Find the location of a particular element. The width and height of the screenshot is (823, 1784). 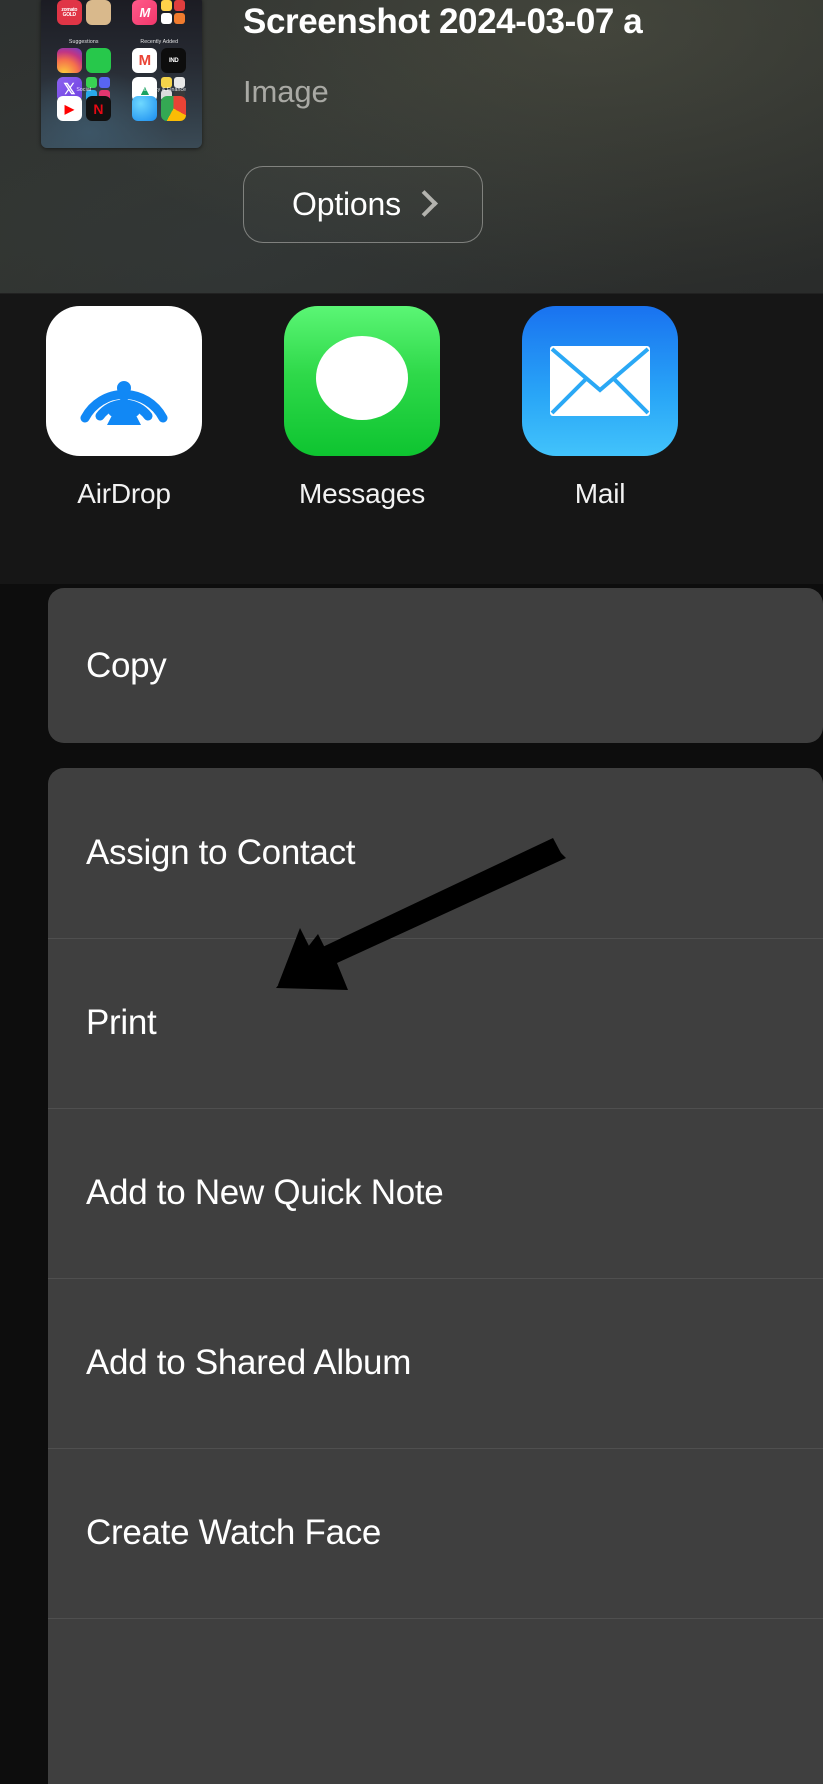

speech-bubble-tail is located at coordinates (361, 399).